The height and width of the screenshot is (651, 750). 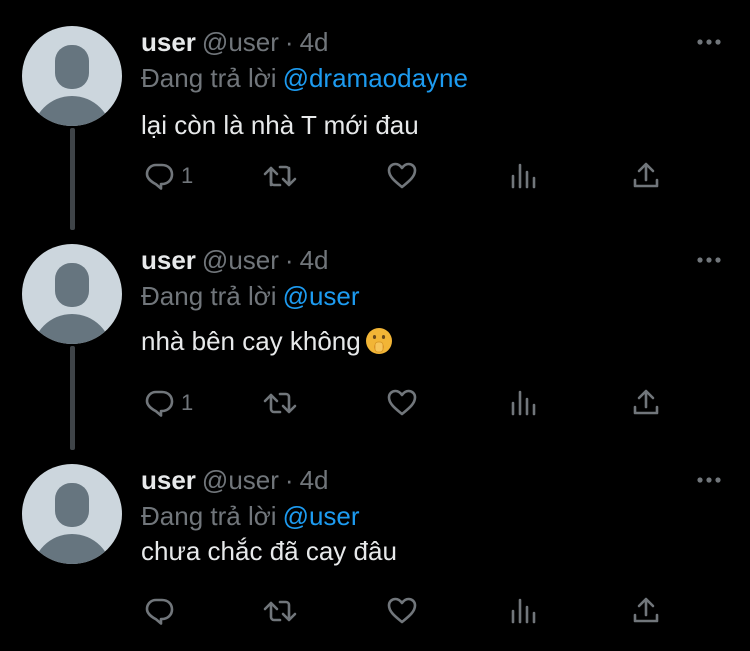 I want to click on tweet-text: nhà bên cay không, so click(x=267, y=341).